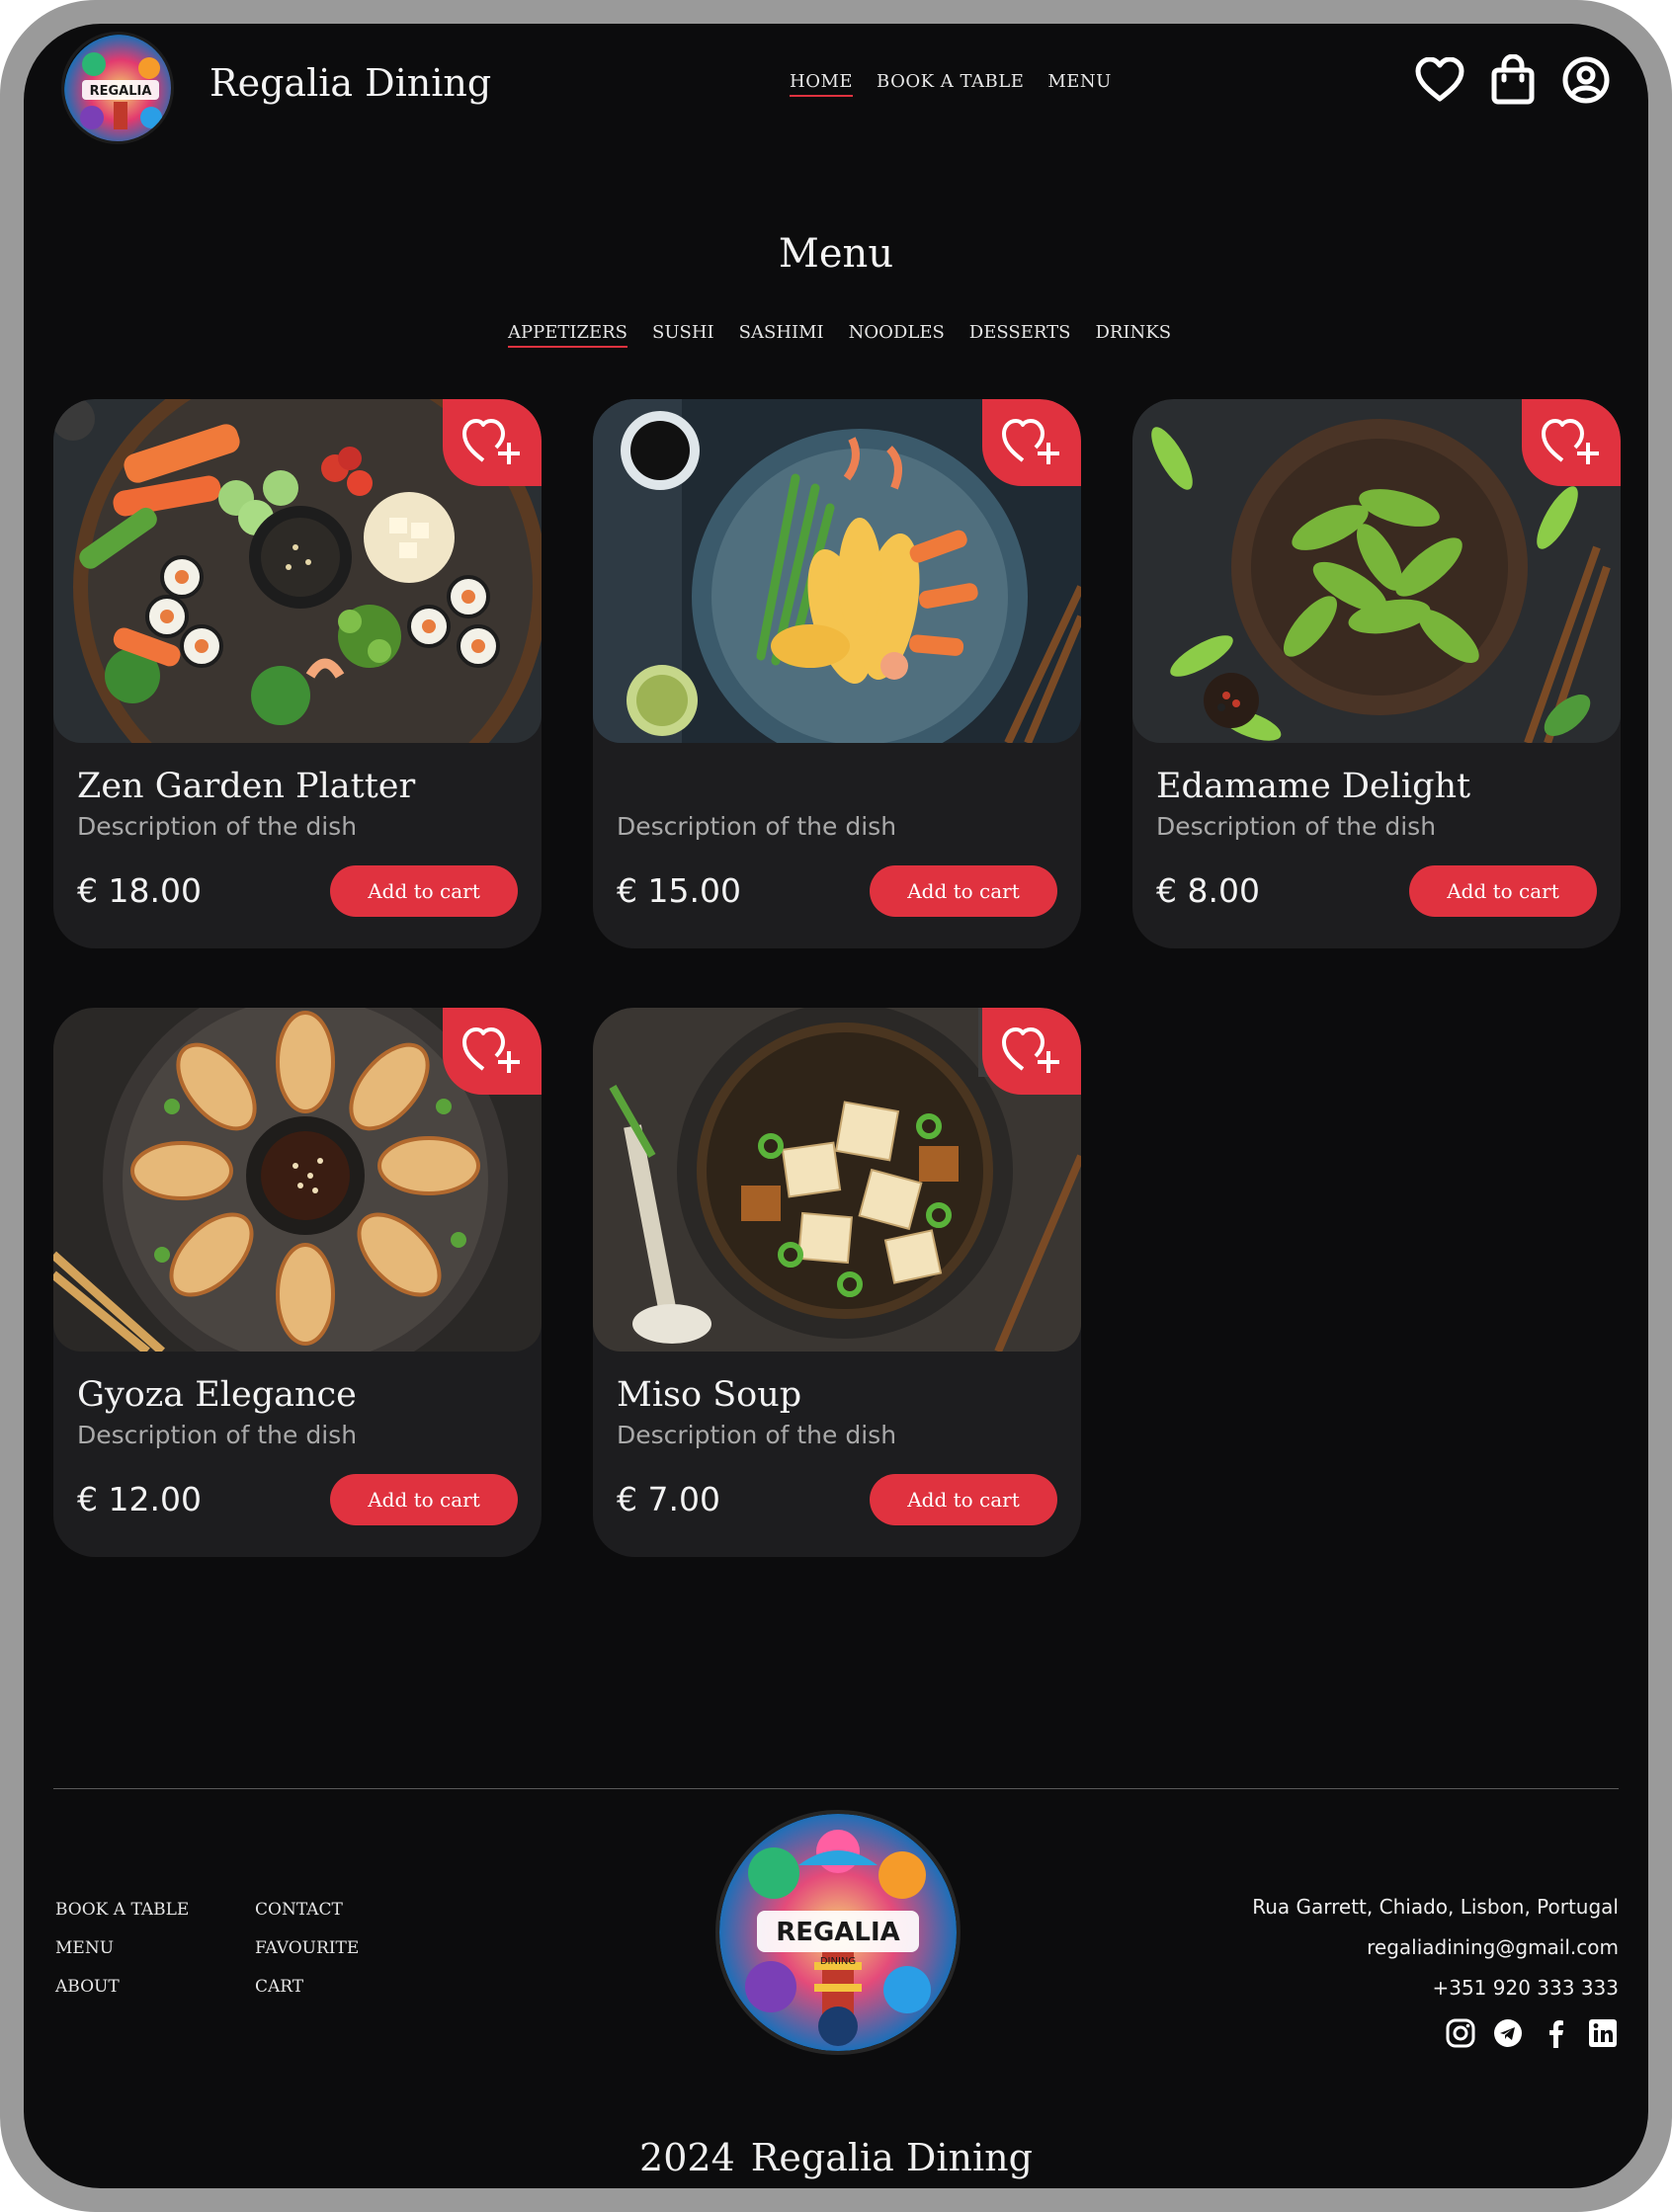 This screenshot has height=2212, width=1672. I want to click on menu-title: Menu, so click(836, 254).